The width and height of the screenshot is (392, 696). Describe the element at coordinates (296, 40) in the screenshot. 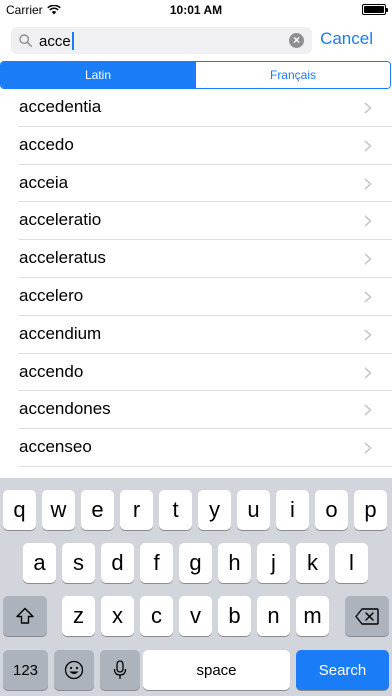

I see `clear-icon: ×` at that location.